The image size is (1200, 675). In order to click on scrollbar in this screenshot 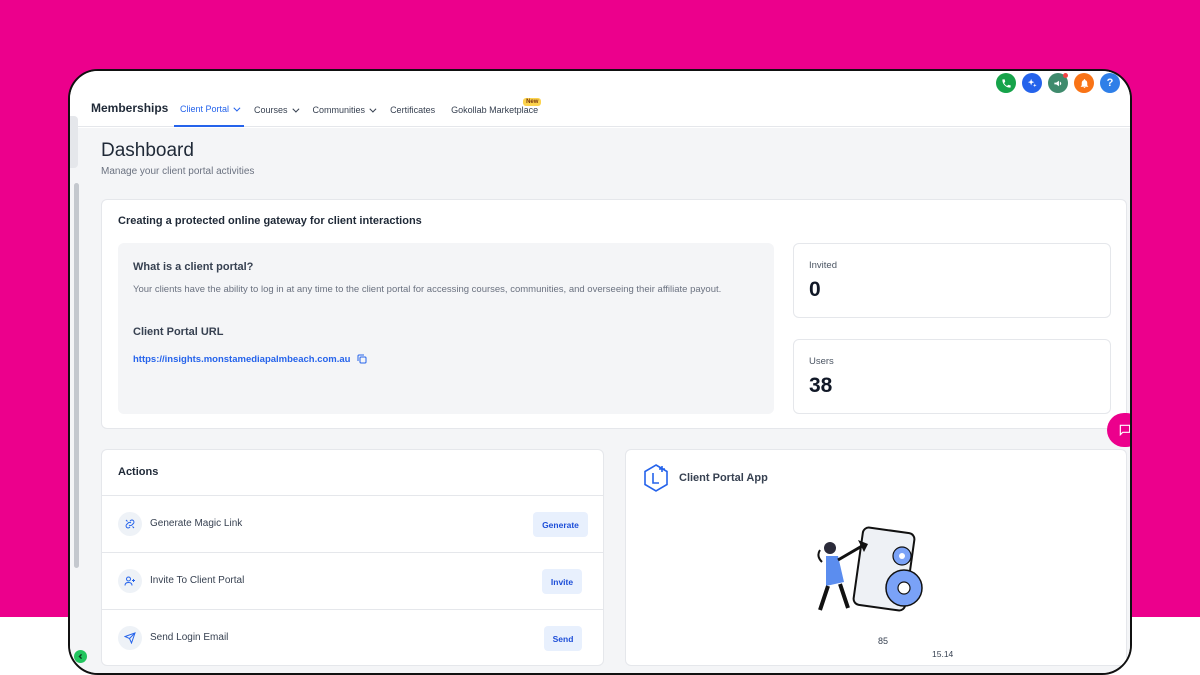, I will do `click(76, 375)`.